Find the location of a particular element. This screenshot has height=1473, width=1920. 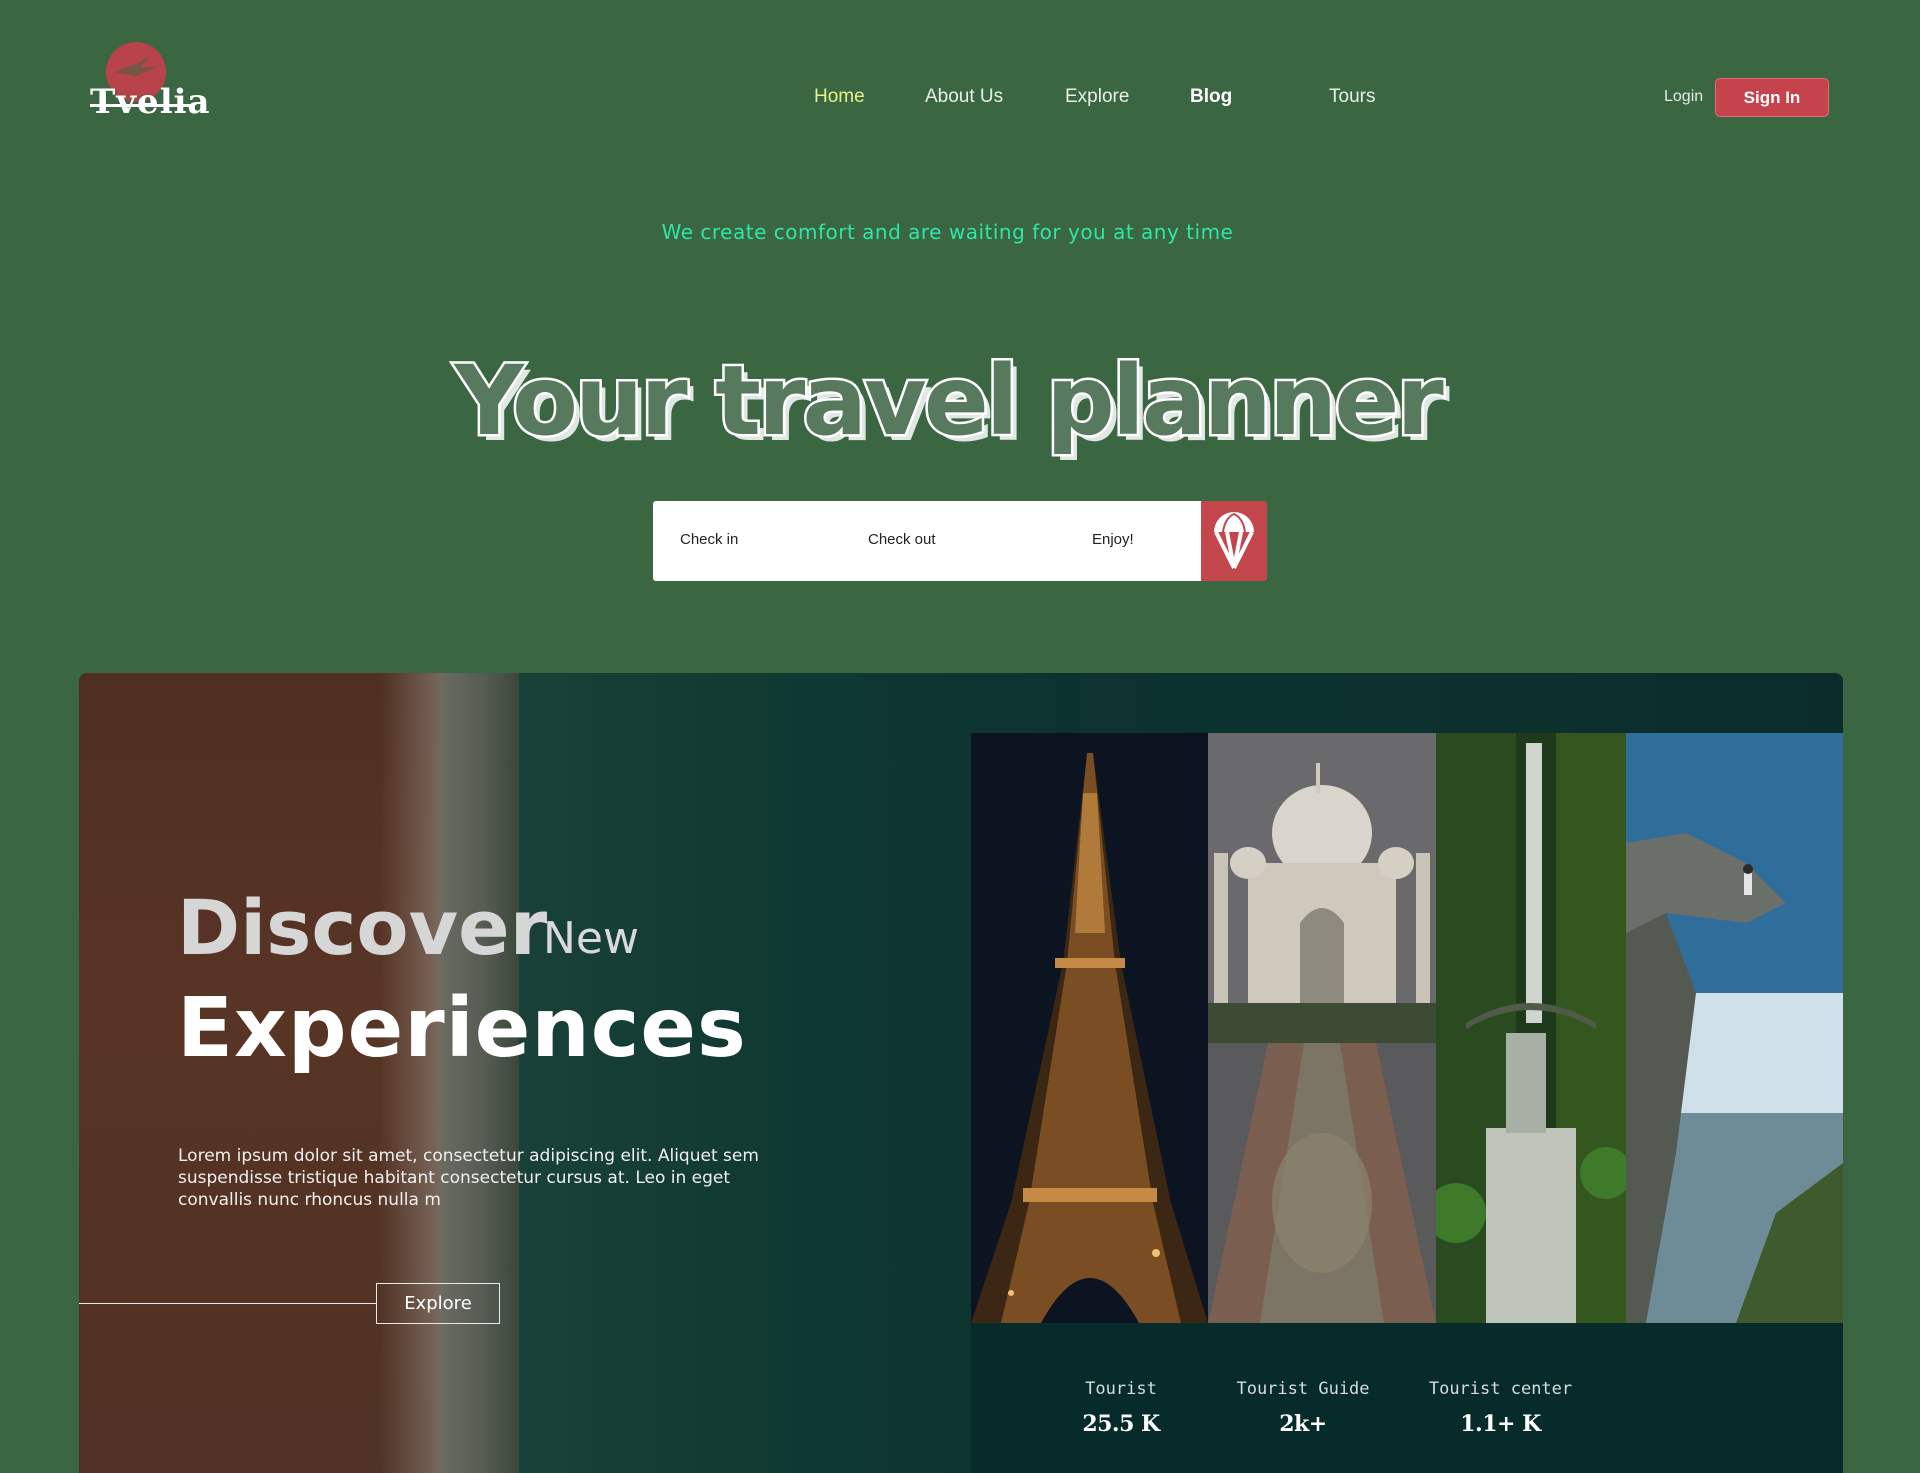

stat-value: 1.1+ K is located at coordinates (1500, 1424).